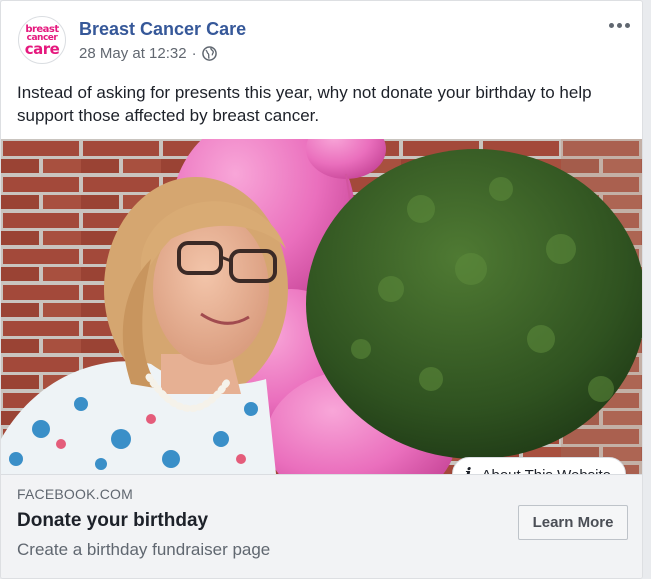 Image resolution: width=651 pixels, height=579 pixels. Describe the element at coordinates (620, 25) in the screenshot. I see `more-options-icon` at that location.